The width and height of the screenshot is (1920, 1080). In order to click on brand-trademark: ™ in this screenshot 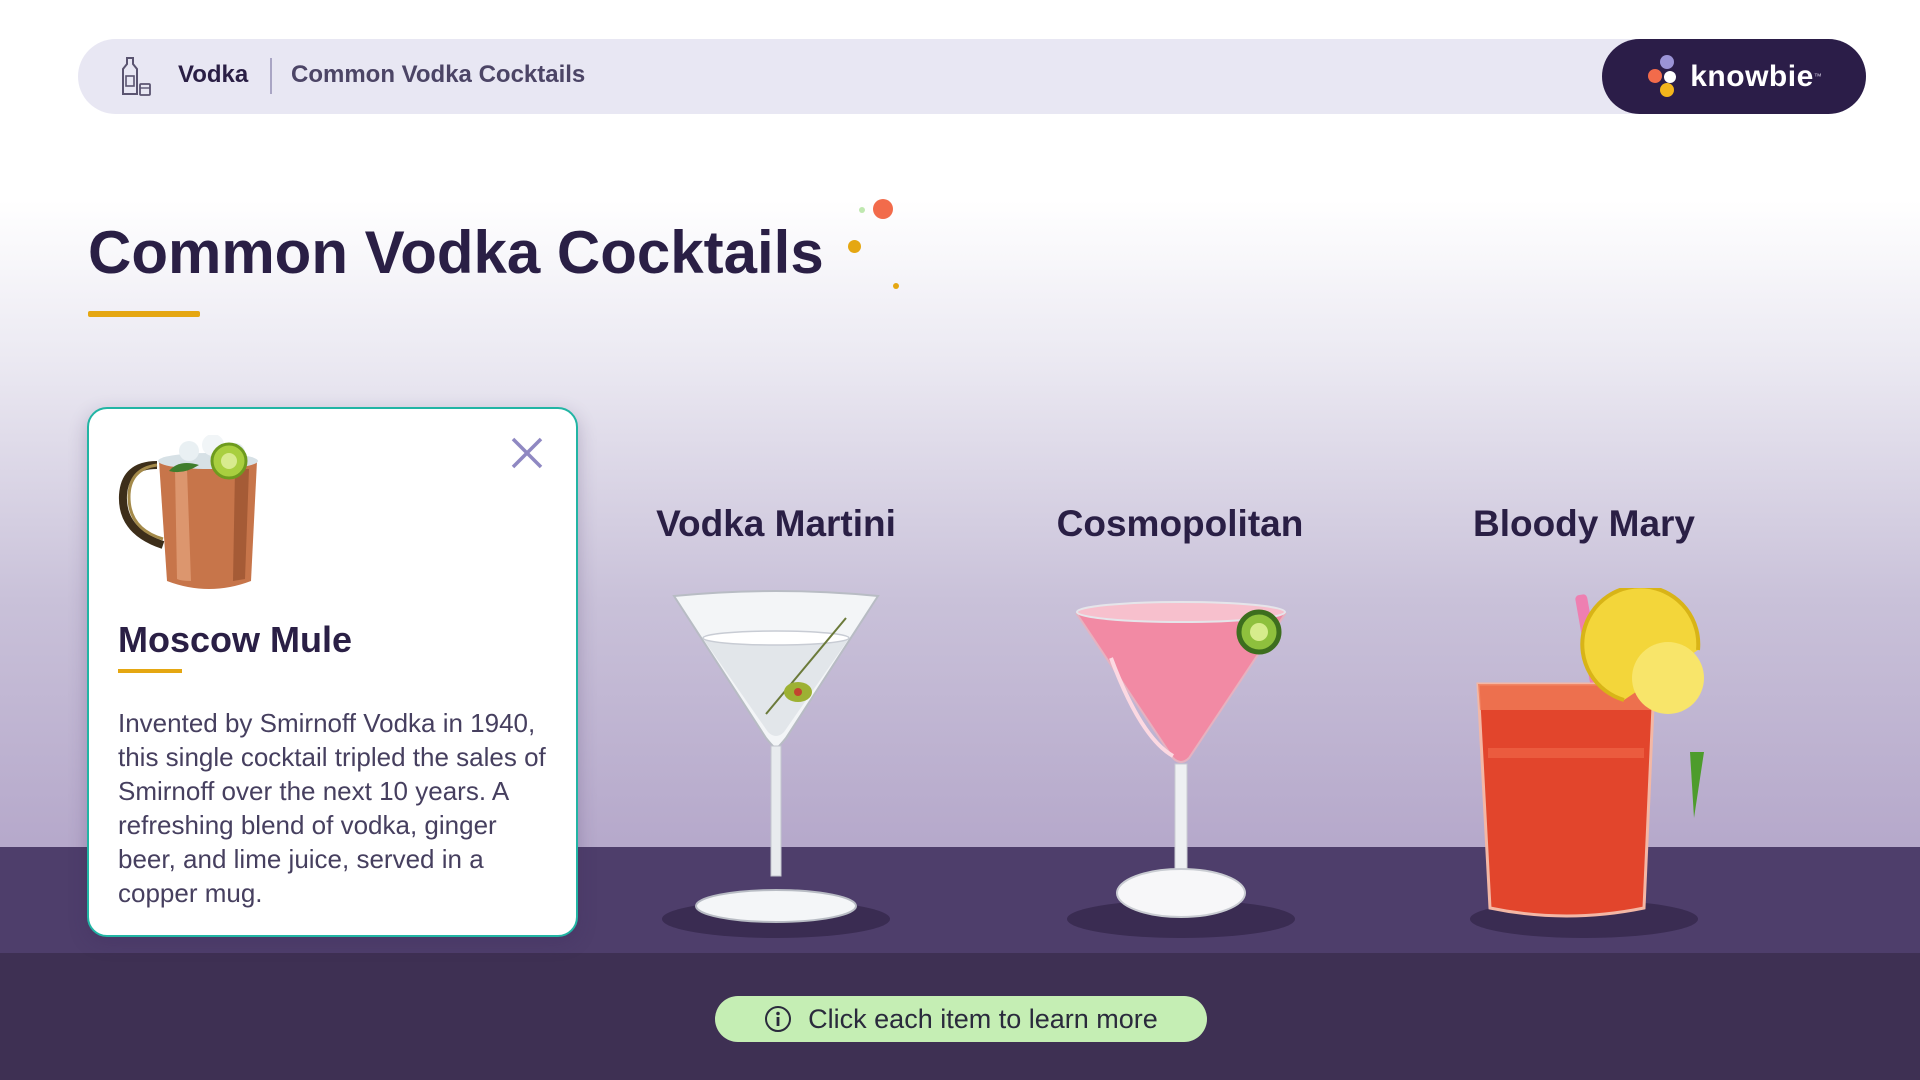, I will do `click(1817, 76)`.